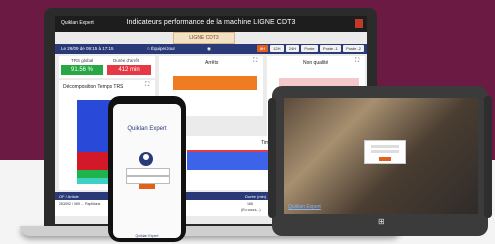 The width and height of the screenshot is (495, 244). Describe the element at coordinates (272, 158) in the screenshot. I see `tablet-bumper-left` at that location.